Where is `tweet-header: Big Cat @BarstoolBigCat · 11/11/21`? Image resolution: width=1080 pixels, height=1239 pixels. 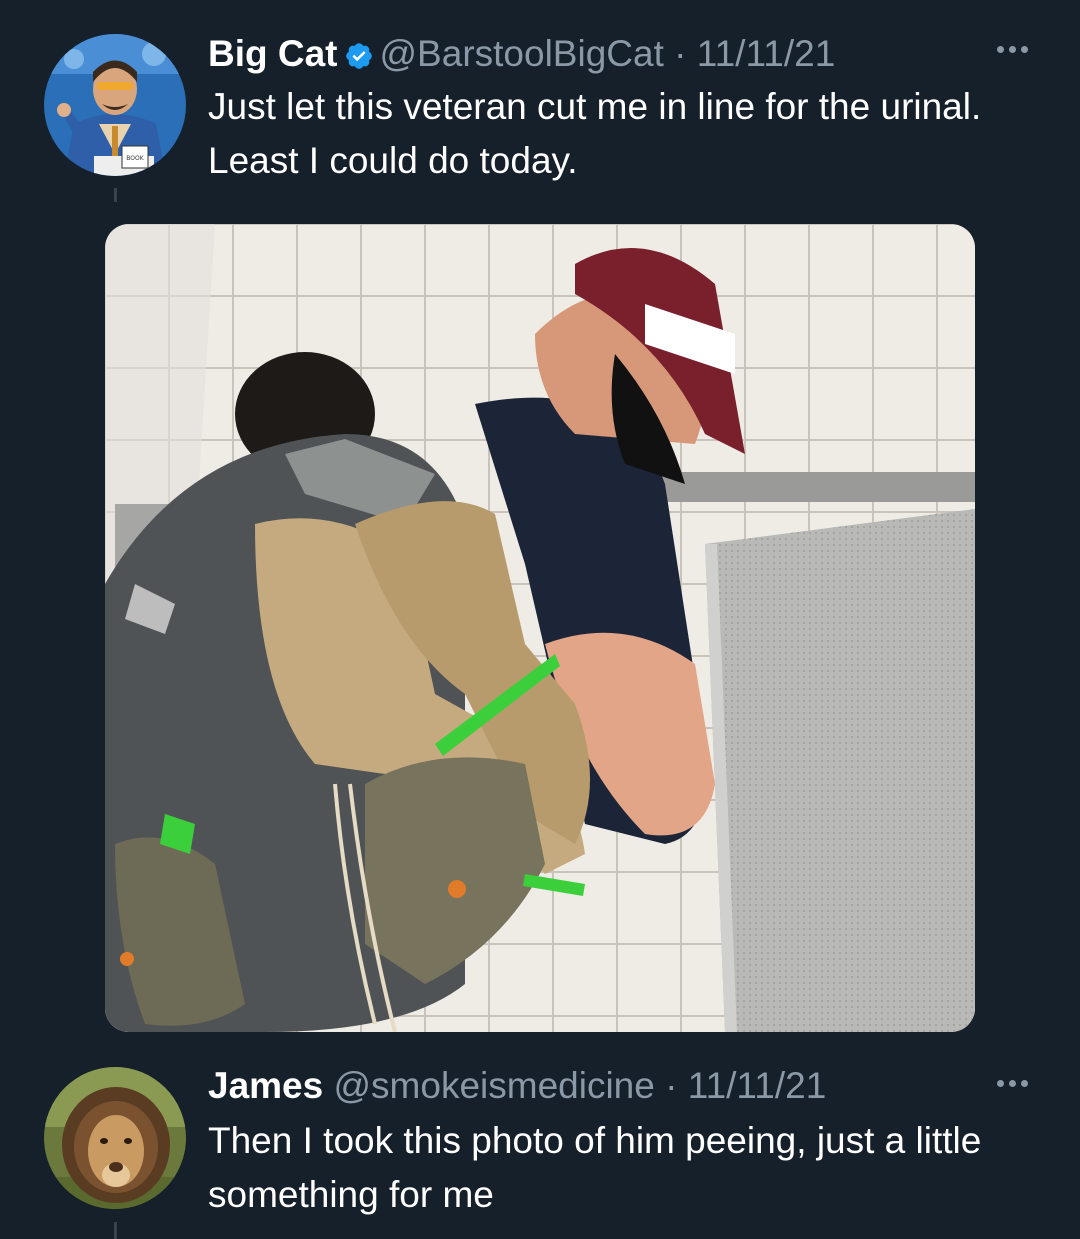
tweet-header: Big Cat @BarstoolBigCat · 11/11/21 is located at coordinates (521, 56).